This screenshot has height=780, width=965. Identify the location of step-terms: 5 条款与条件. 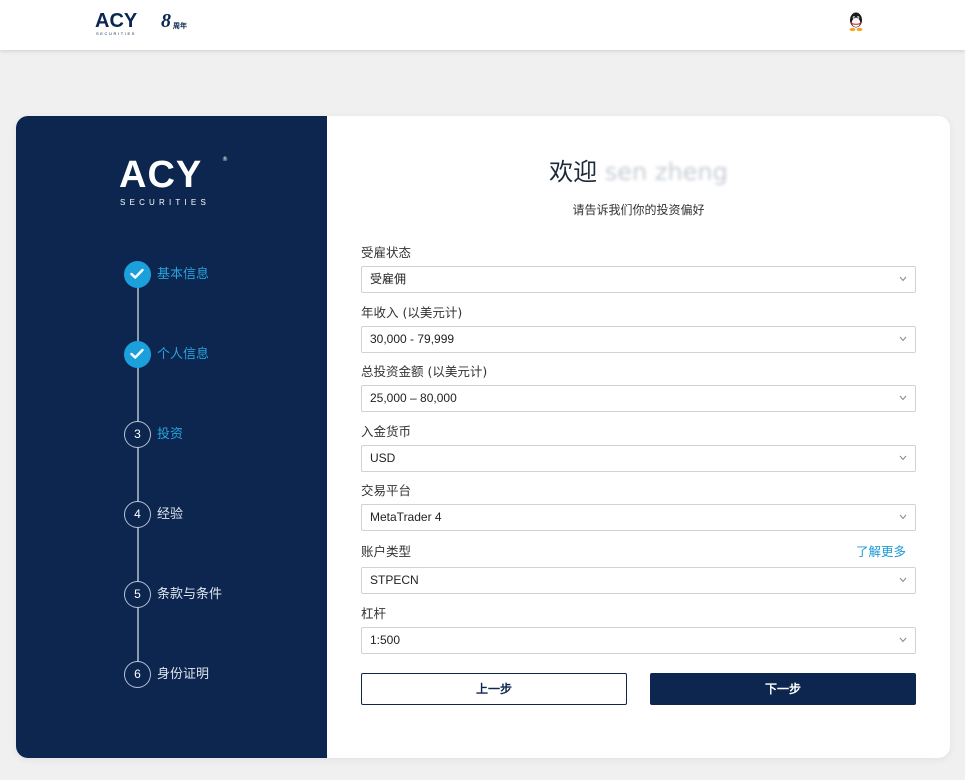
(224, 595).